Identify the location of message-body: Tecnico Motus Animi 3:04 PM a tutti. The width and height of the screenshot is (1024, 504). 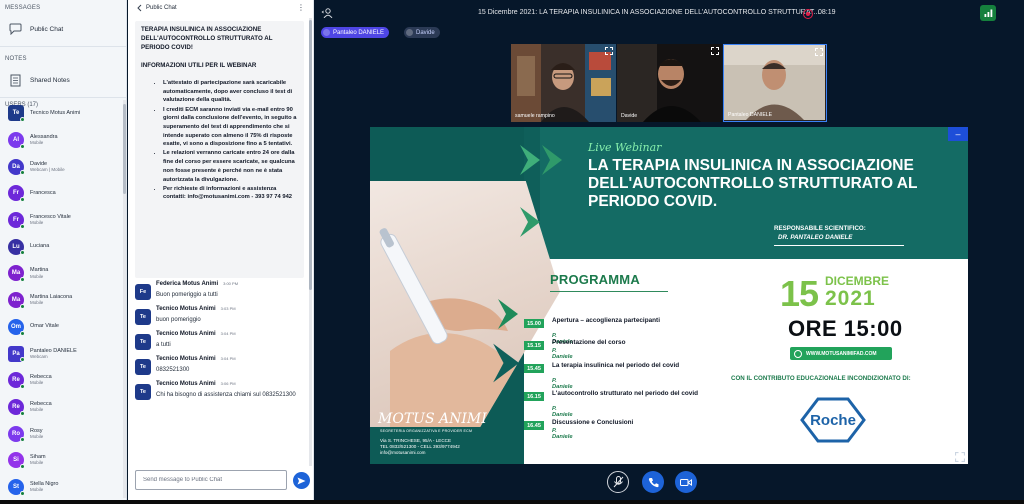
(196, 340).